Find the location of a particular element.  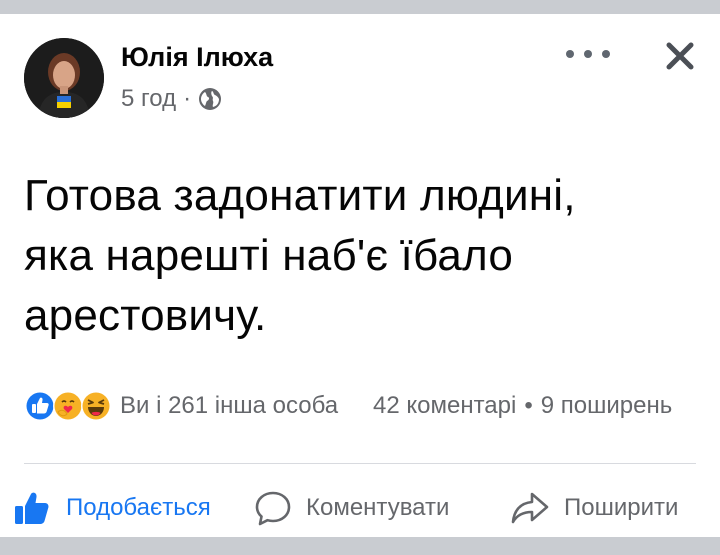

divider is located at coordinates (360, 463).